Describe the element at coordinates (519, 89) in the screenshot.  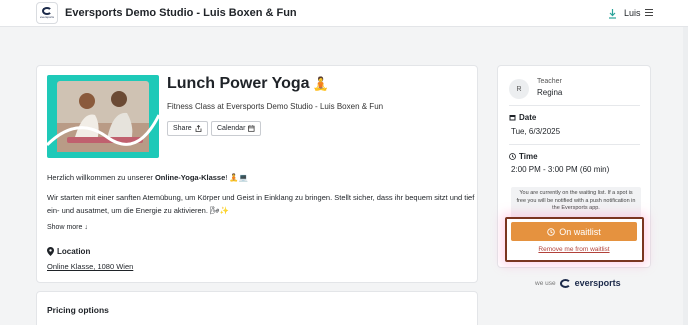
I see `teacher-avatar: R` at that location.